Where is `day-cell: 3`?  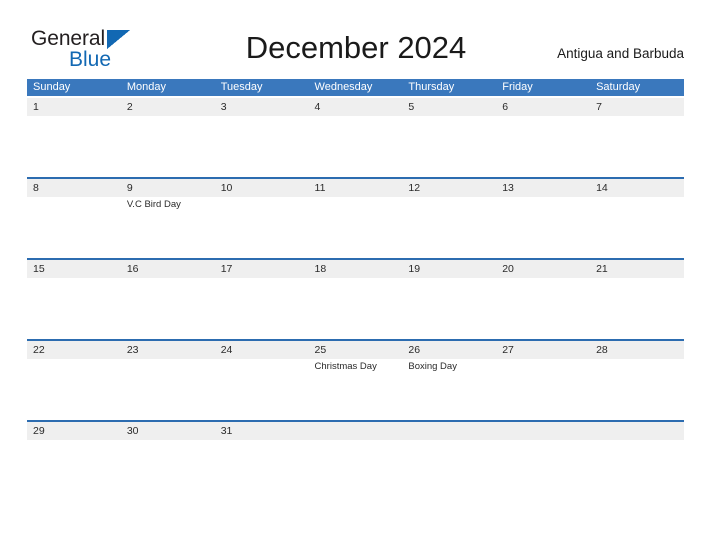 day-cell: 3 is located at coordinates (262, 138).